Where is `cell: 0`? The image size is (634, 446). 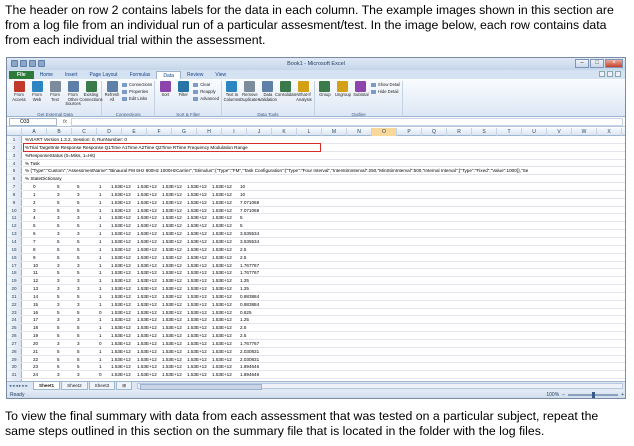
cell: 0 is located at coordinates (100, 343).